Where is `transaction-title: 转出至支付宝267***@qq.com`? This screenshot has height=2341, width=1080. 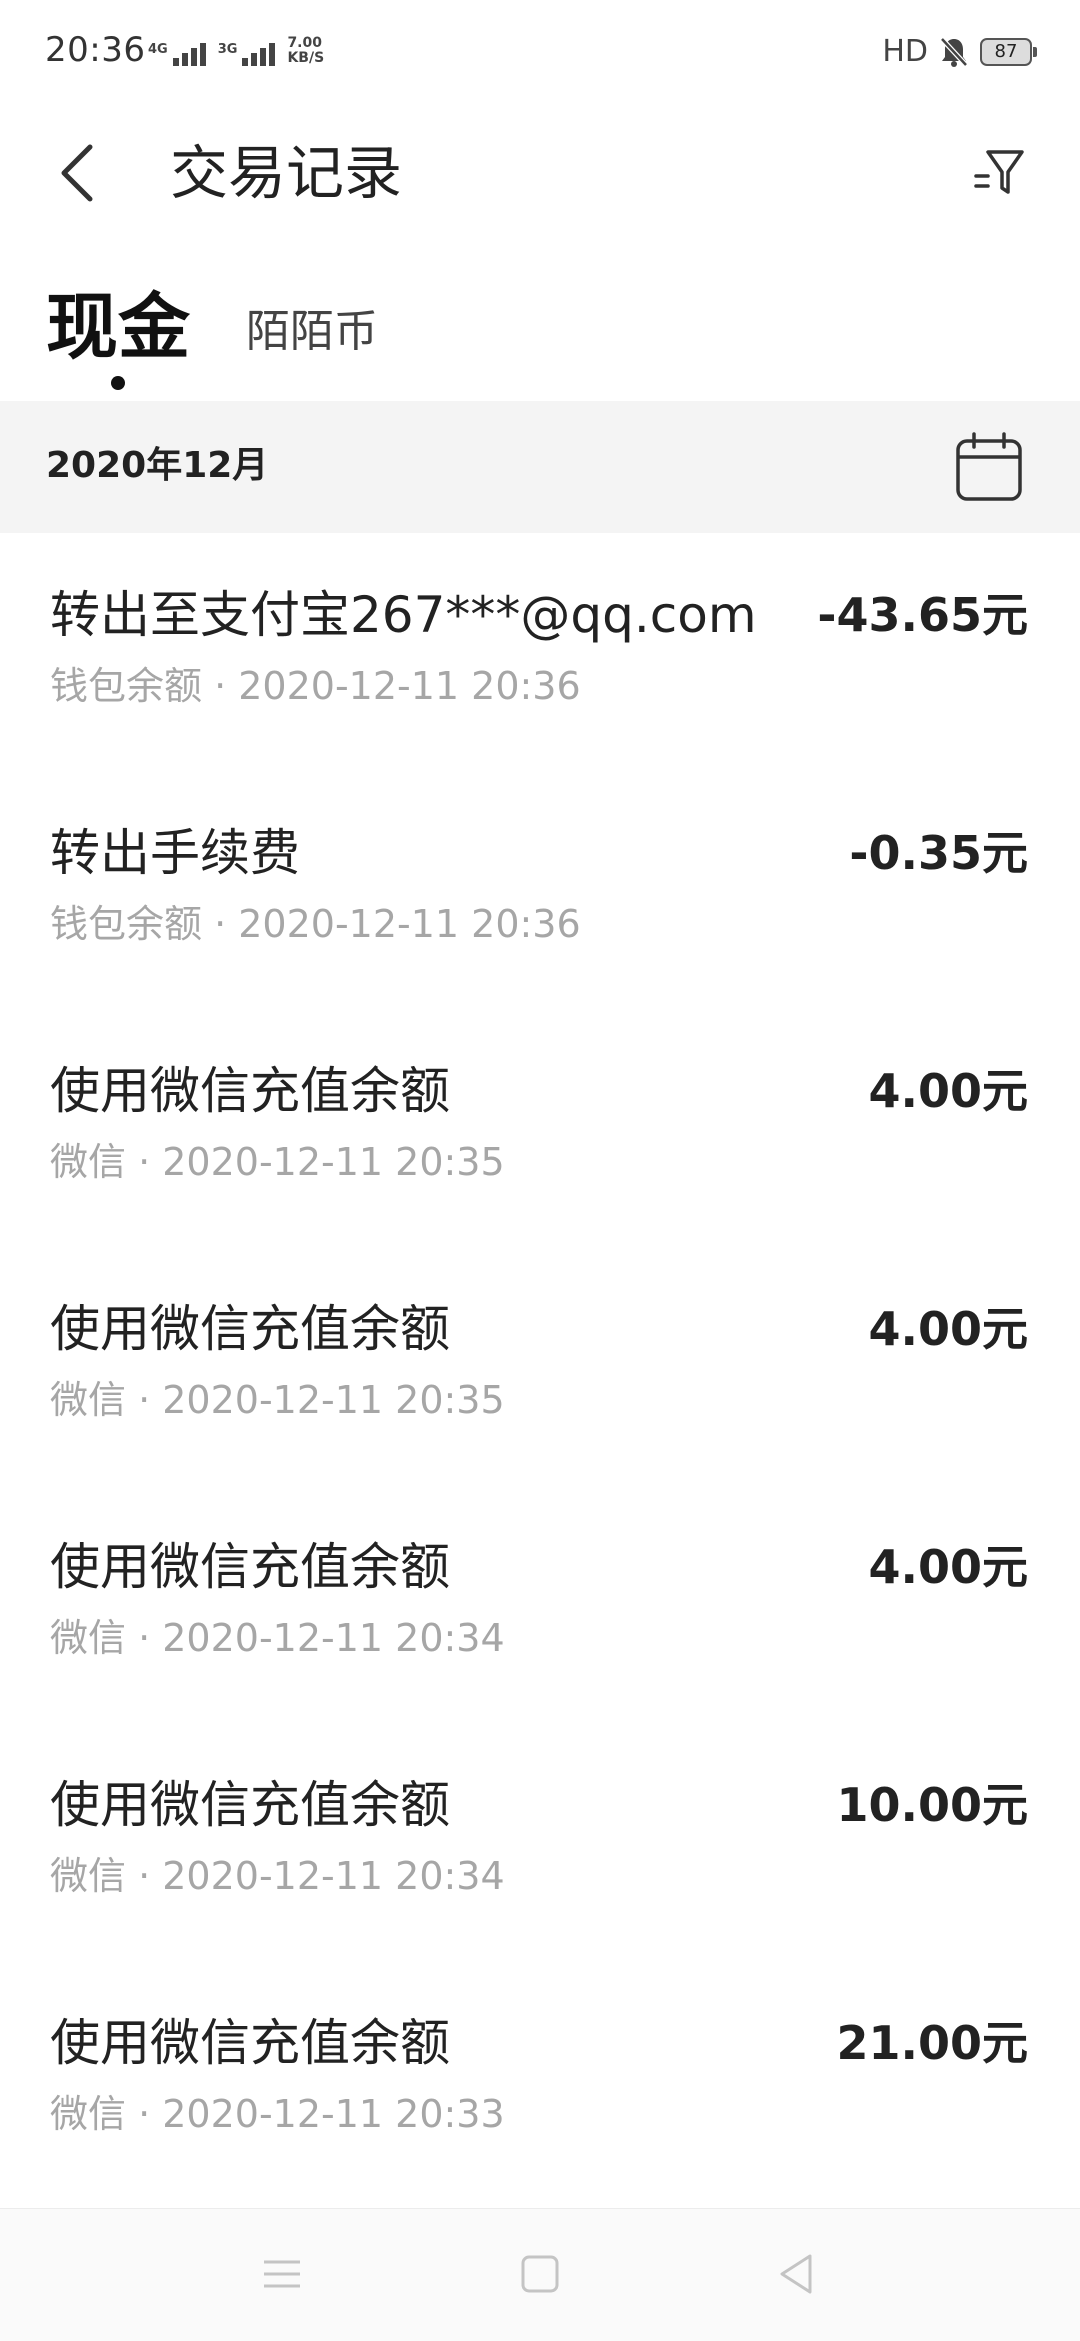
transaction-title: 转出至支付宝267***@qq.com is located at coordinates (403, 615).